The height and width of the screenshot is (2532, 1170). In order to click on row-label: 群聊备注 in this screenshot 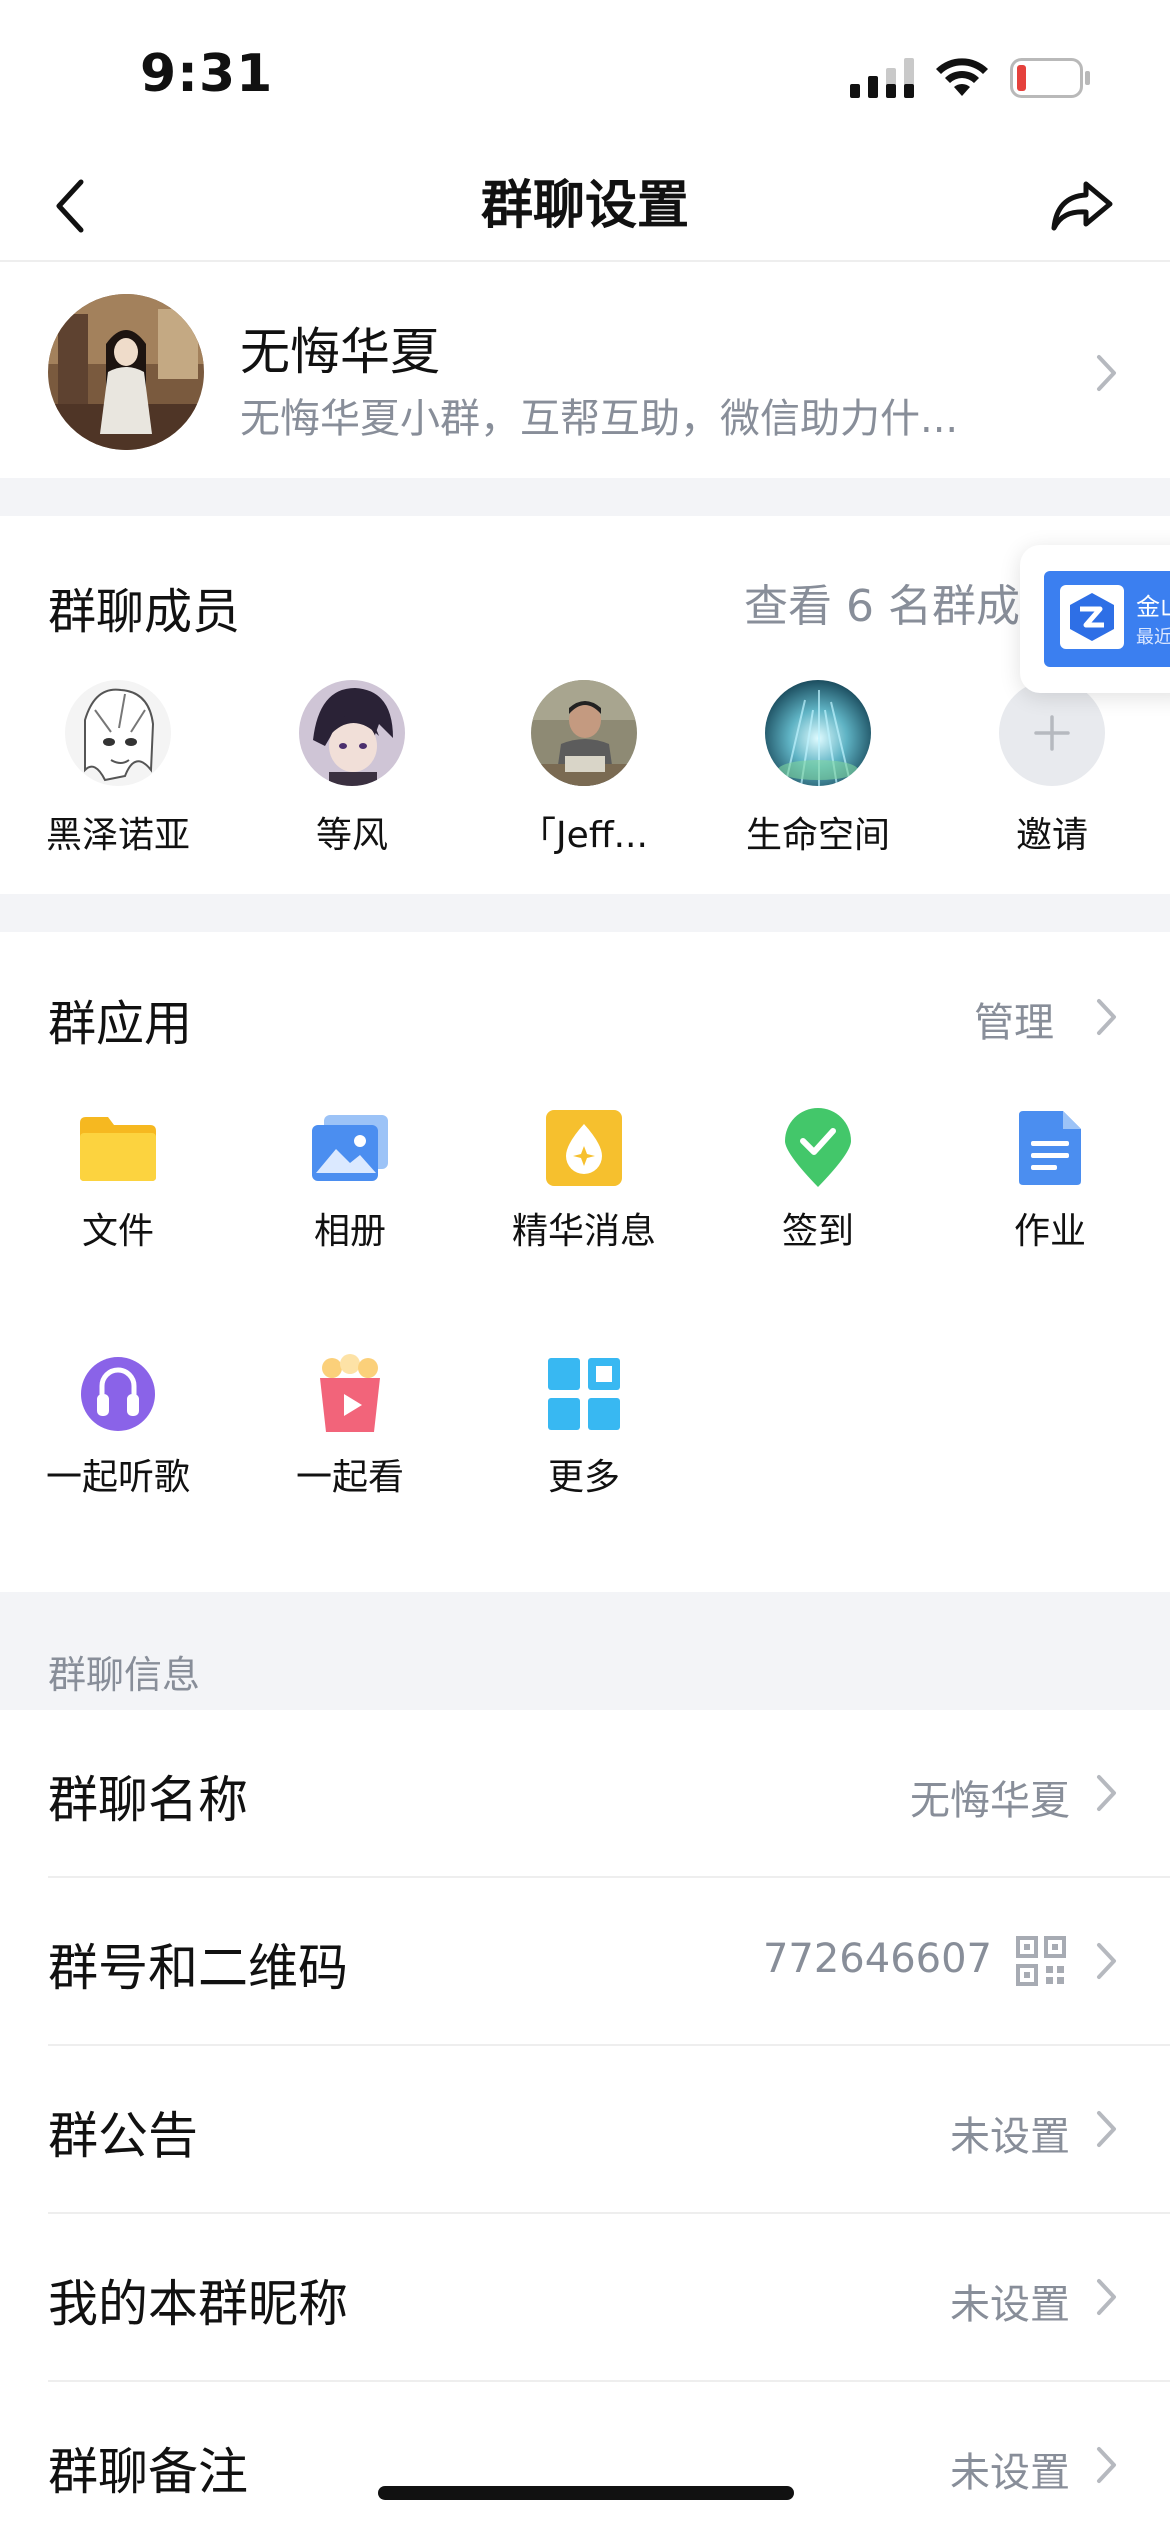, I will do `click(148, 2472)`.